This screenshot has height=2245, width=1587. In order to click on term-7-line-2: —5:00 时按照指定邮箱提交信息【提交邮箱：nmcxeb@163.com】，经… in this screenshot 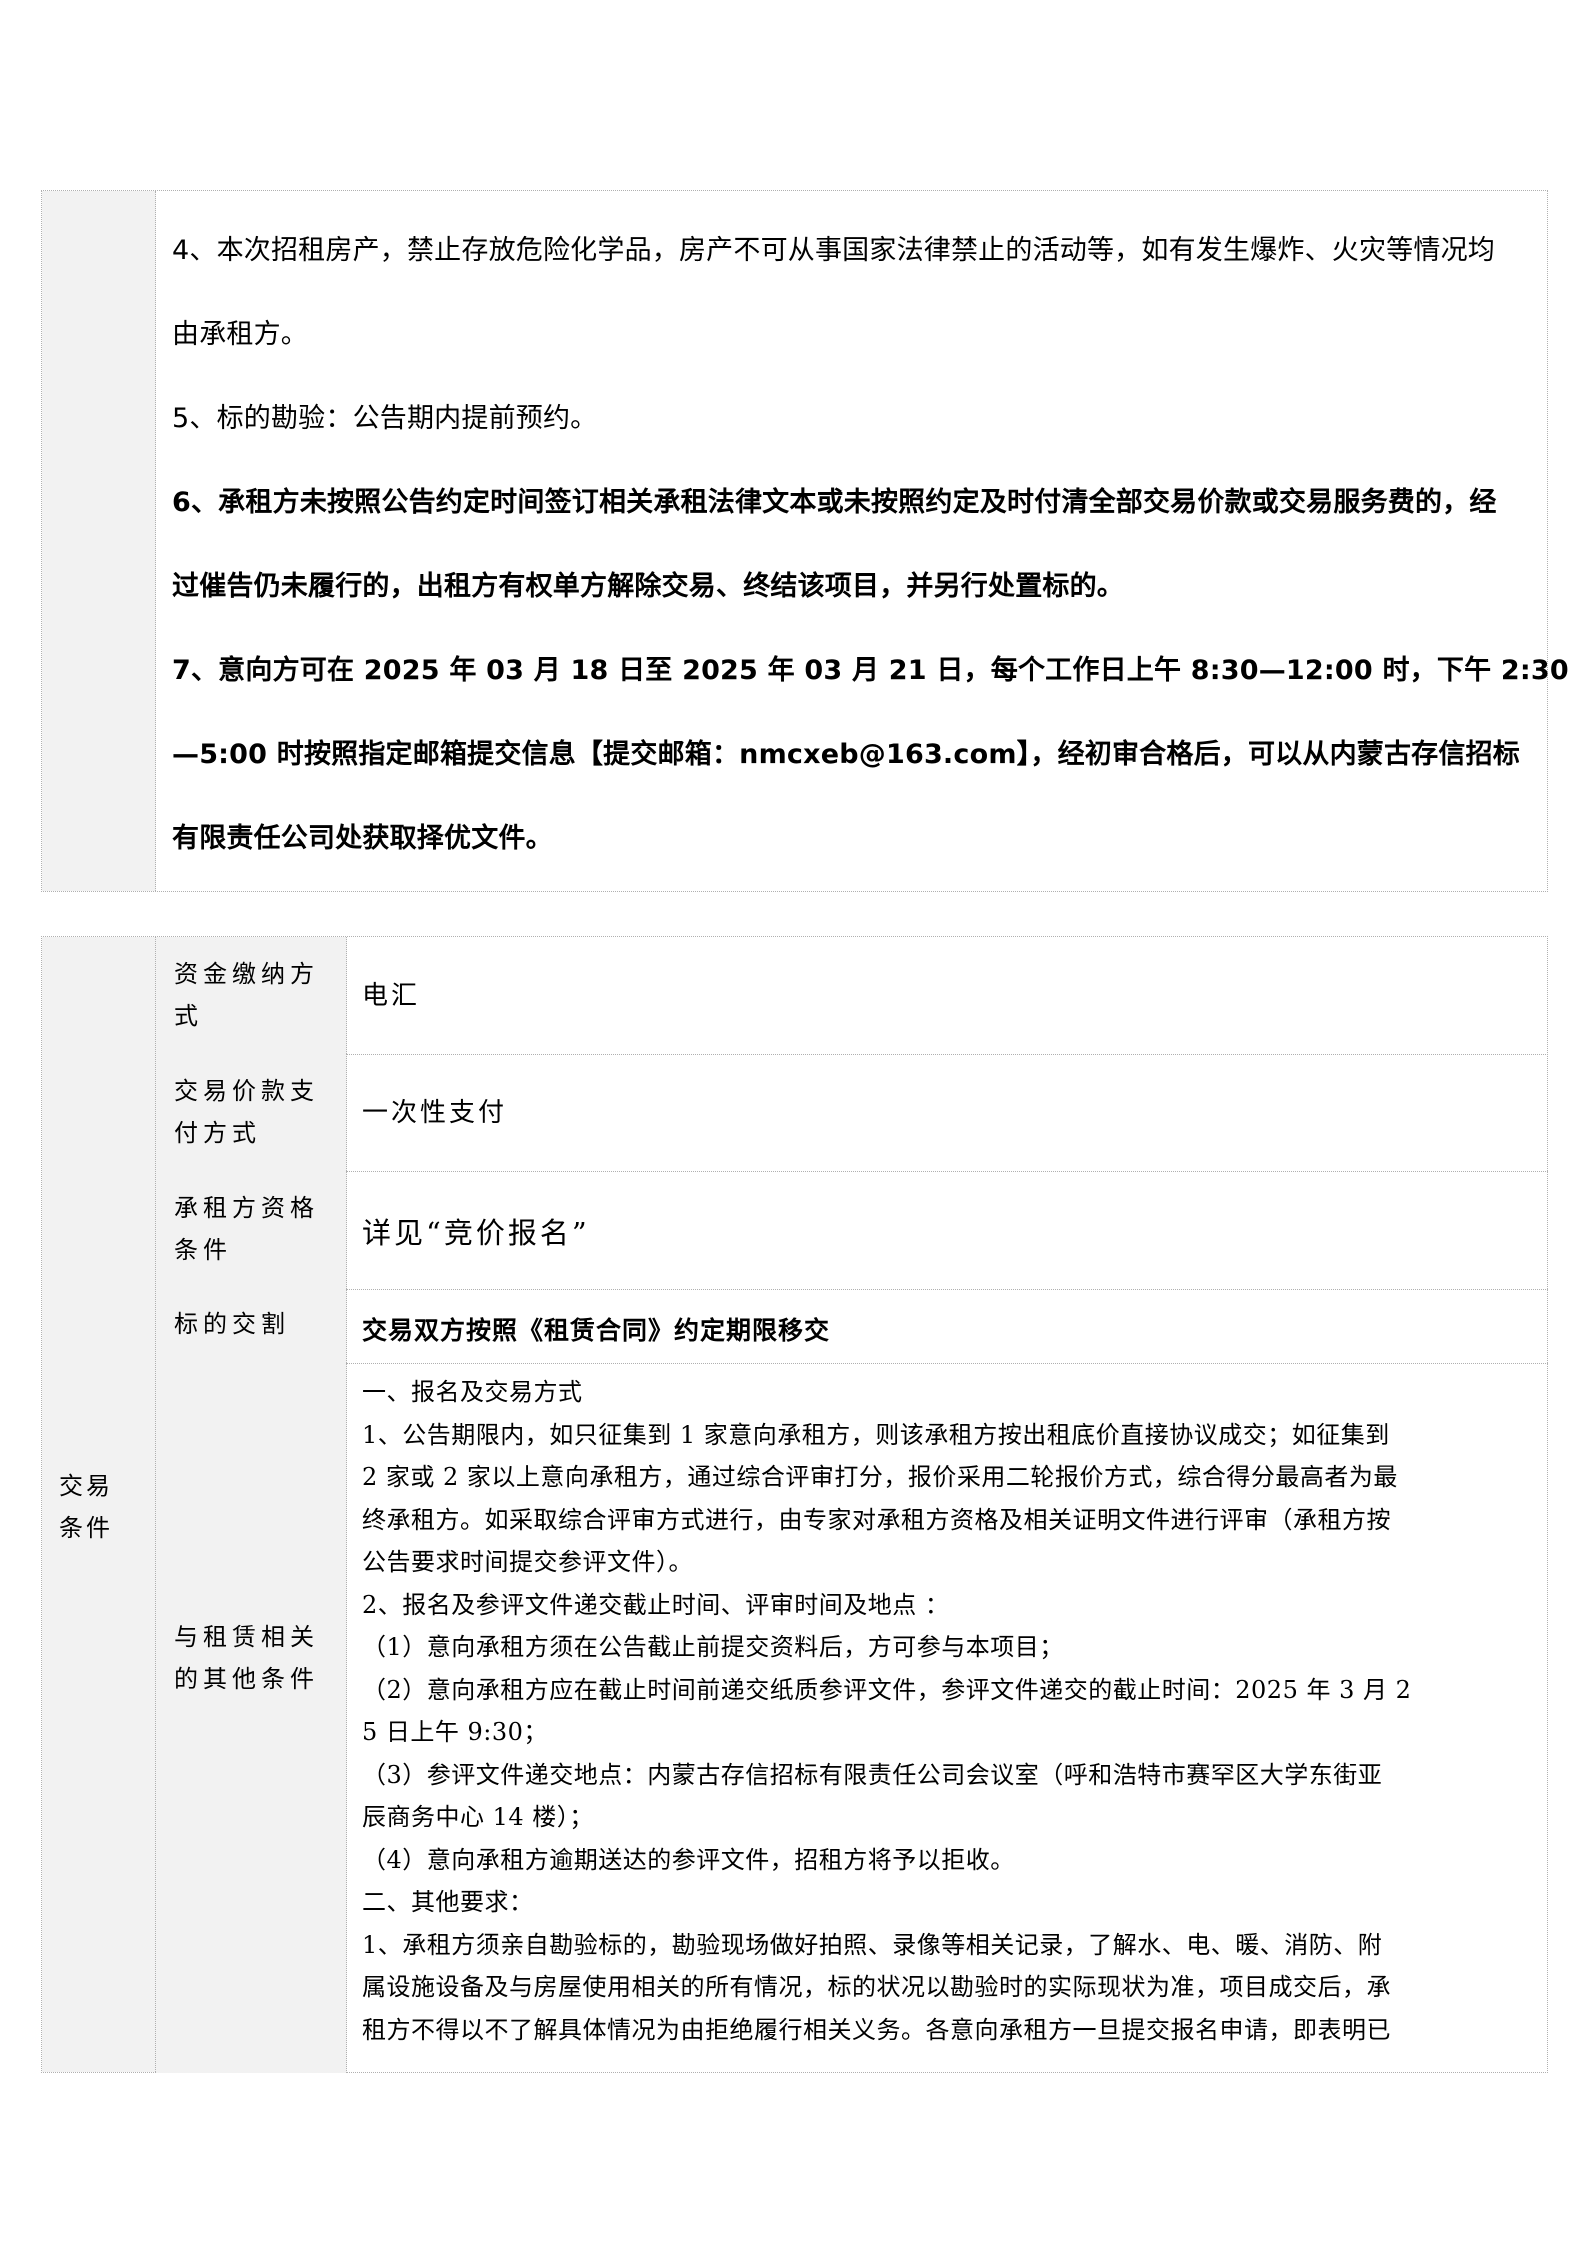, I will do `click(846, 754)`.